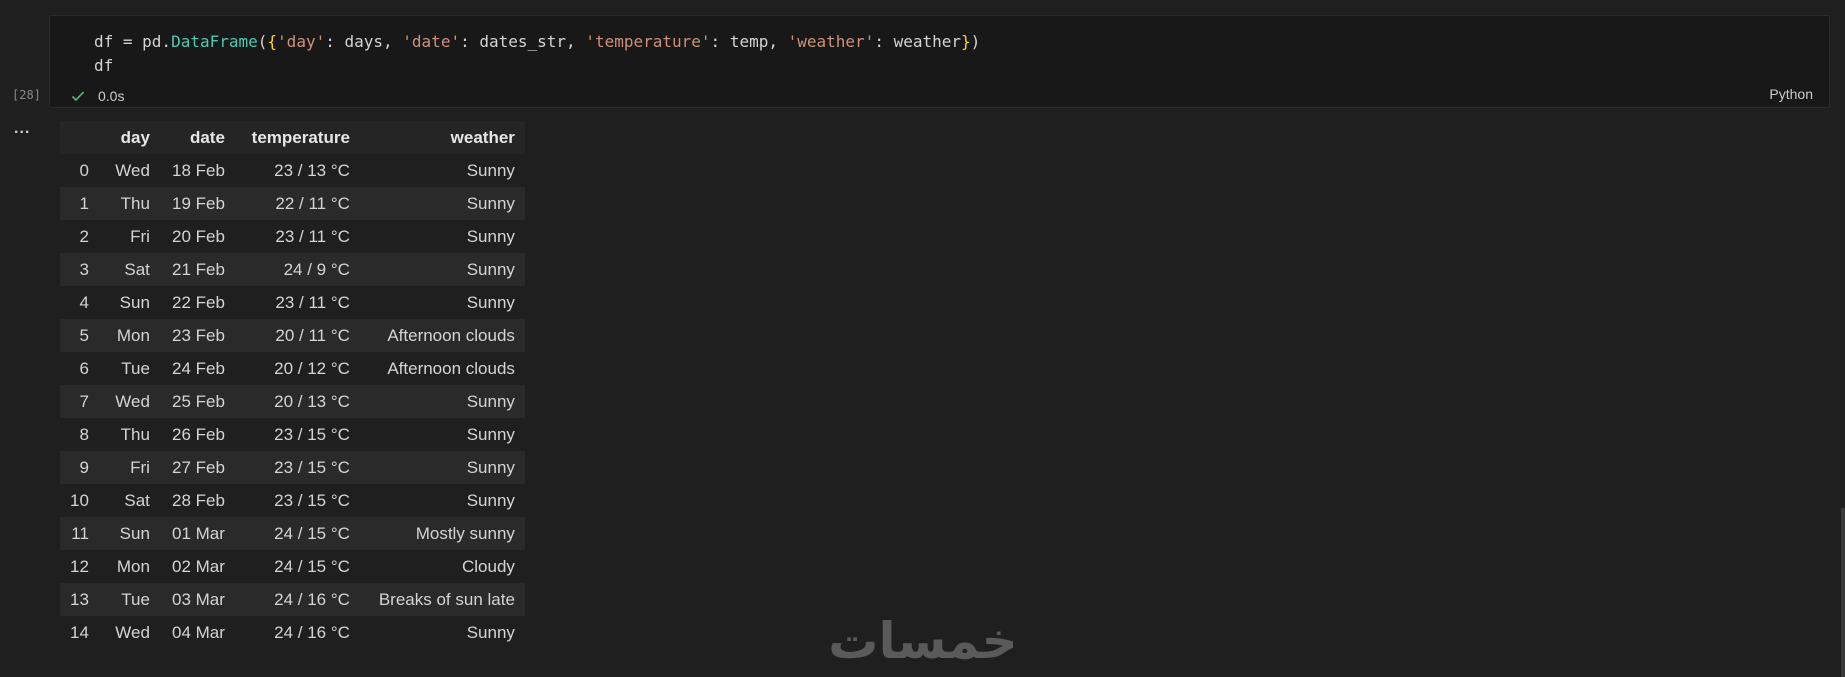 This screenshot has width=1845, height=677. I want to click on table-row: 3 Sat 21 Feb 24 / 9 °C Sunny, so click(292, 269).